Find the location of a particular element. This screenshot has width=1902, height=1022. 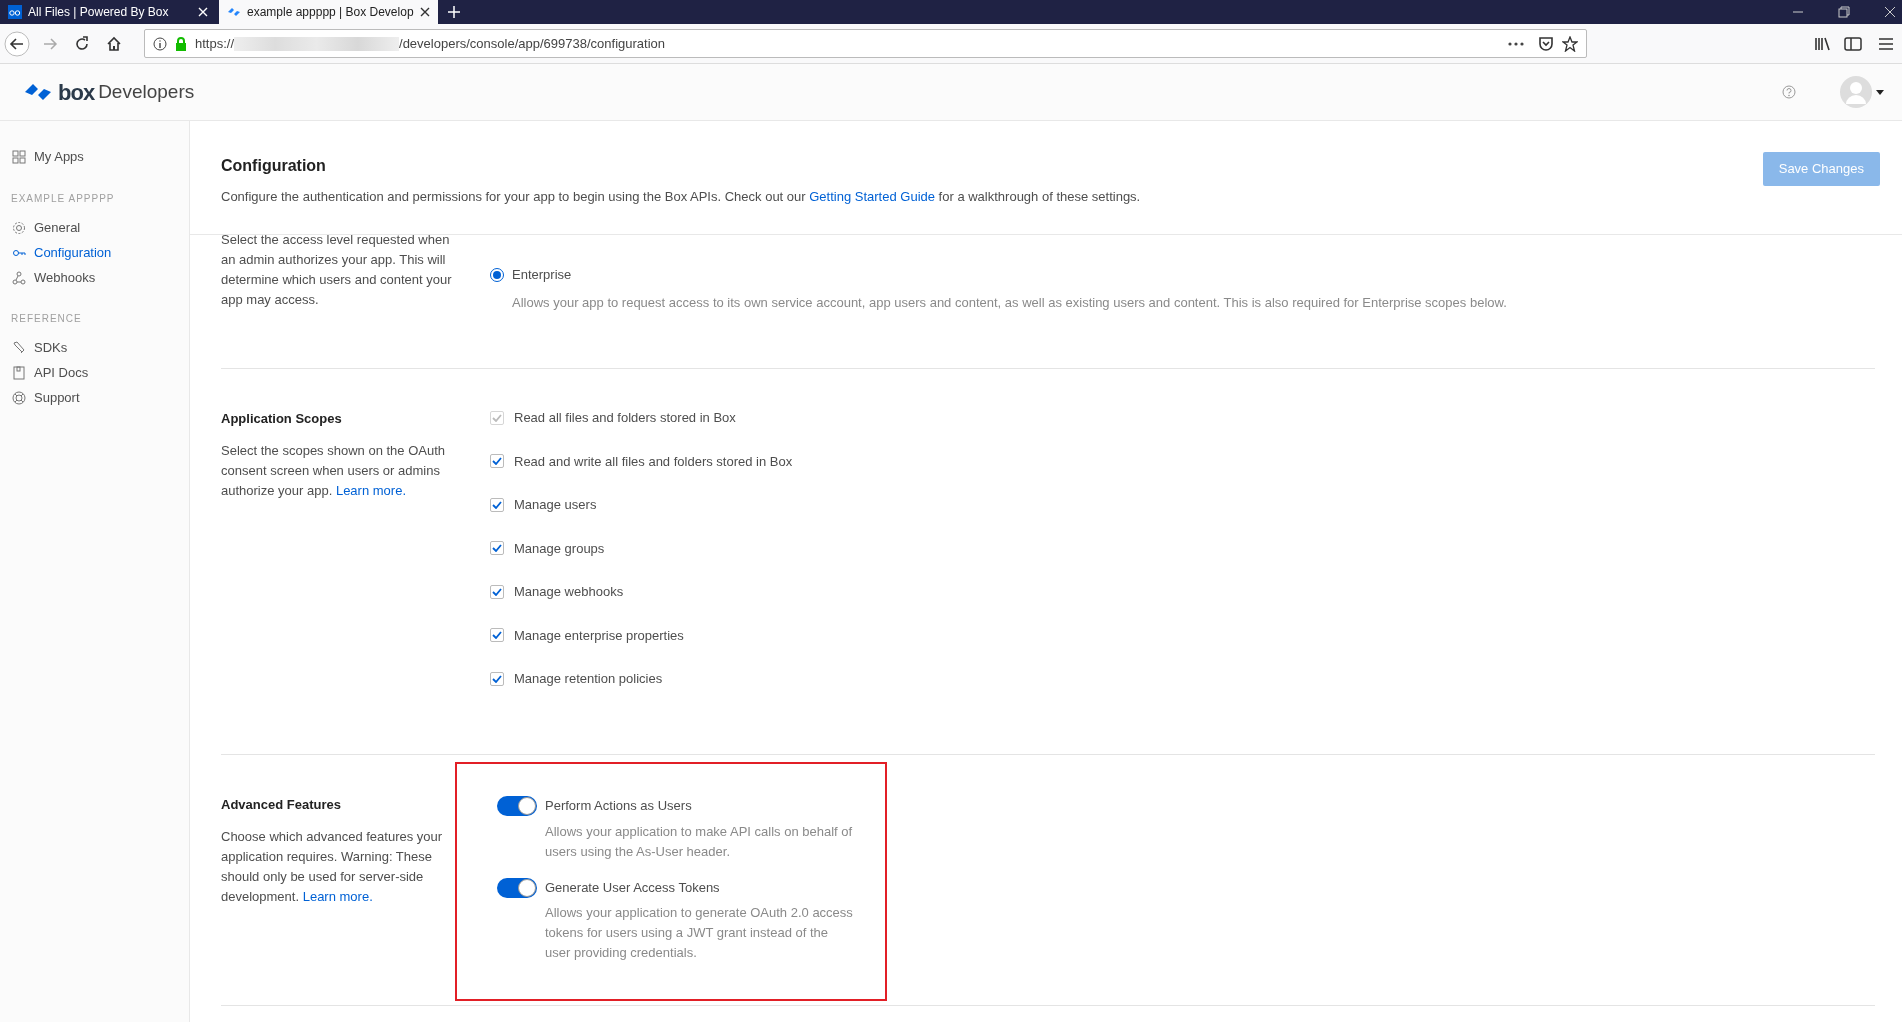

product-name: Developers is located at coordinates (146, 91).